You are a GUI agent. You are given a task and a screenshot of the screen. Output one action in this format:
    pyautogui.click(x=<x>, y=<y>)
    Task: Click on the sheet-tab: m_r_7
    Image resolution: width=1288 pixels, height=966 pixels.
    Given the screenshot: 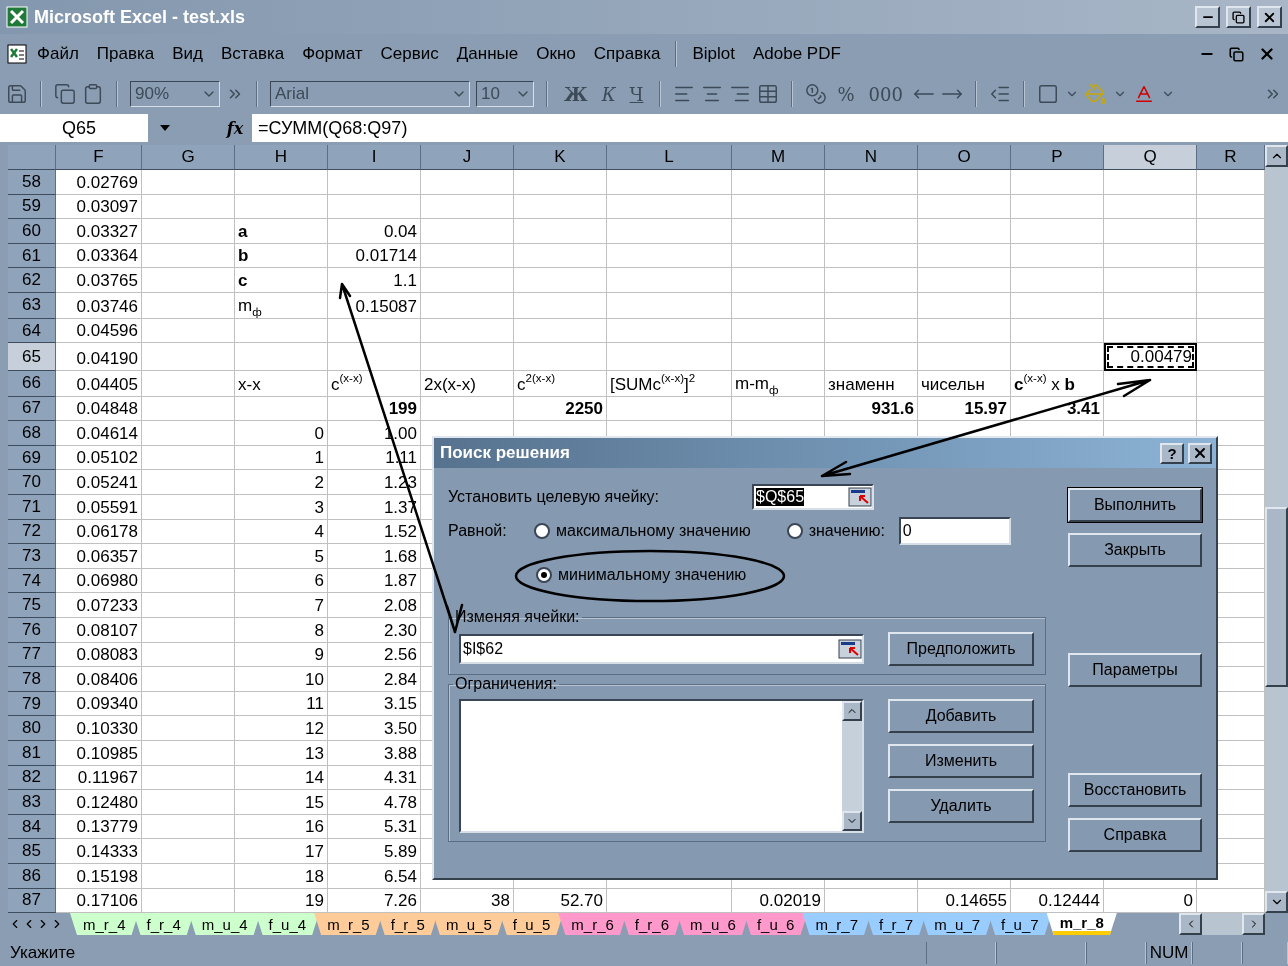 What is the action you would take?
    pyautogui.click(x=836, y=924)
    